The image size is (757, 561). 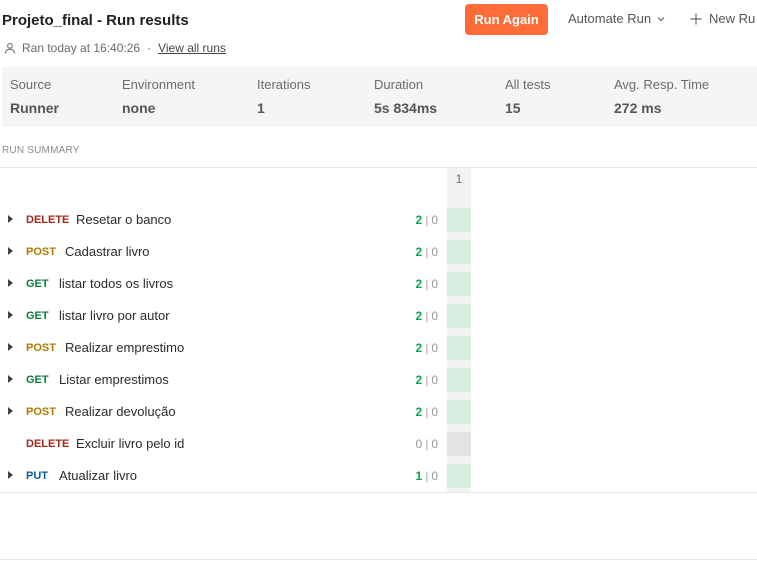 What do you see at coordinates (124, 219) in the screenshot?
I see `request-name: Resetar o banco` at bounding box center [124, 219].